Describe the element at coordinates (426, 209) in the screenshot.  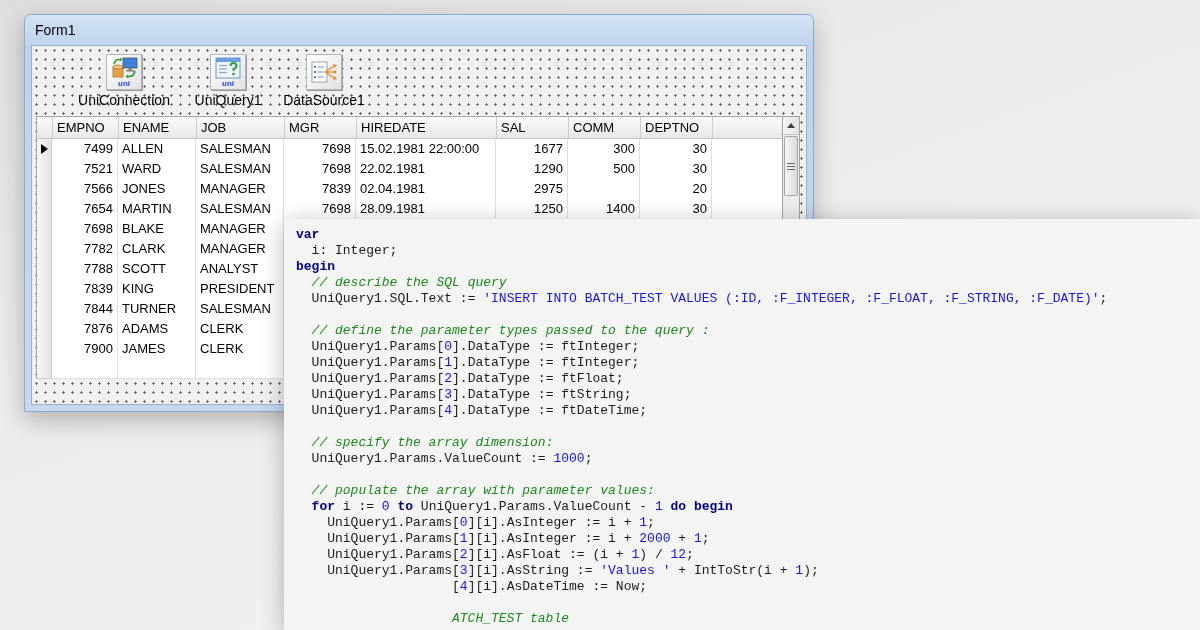
I see `table-cell: 28.09.1981` at that location.